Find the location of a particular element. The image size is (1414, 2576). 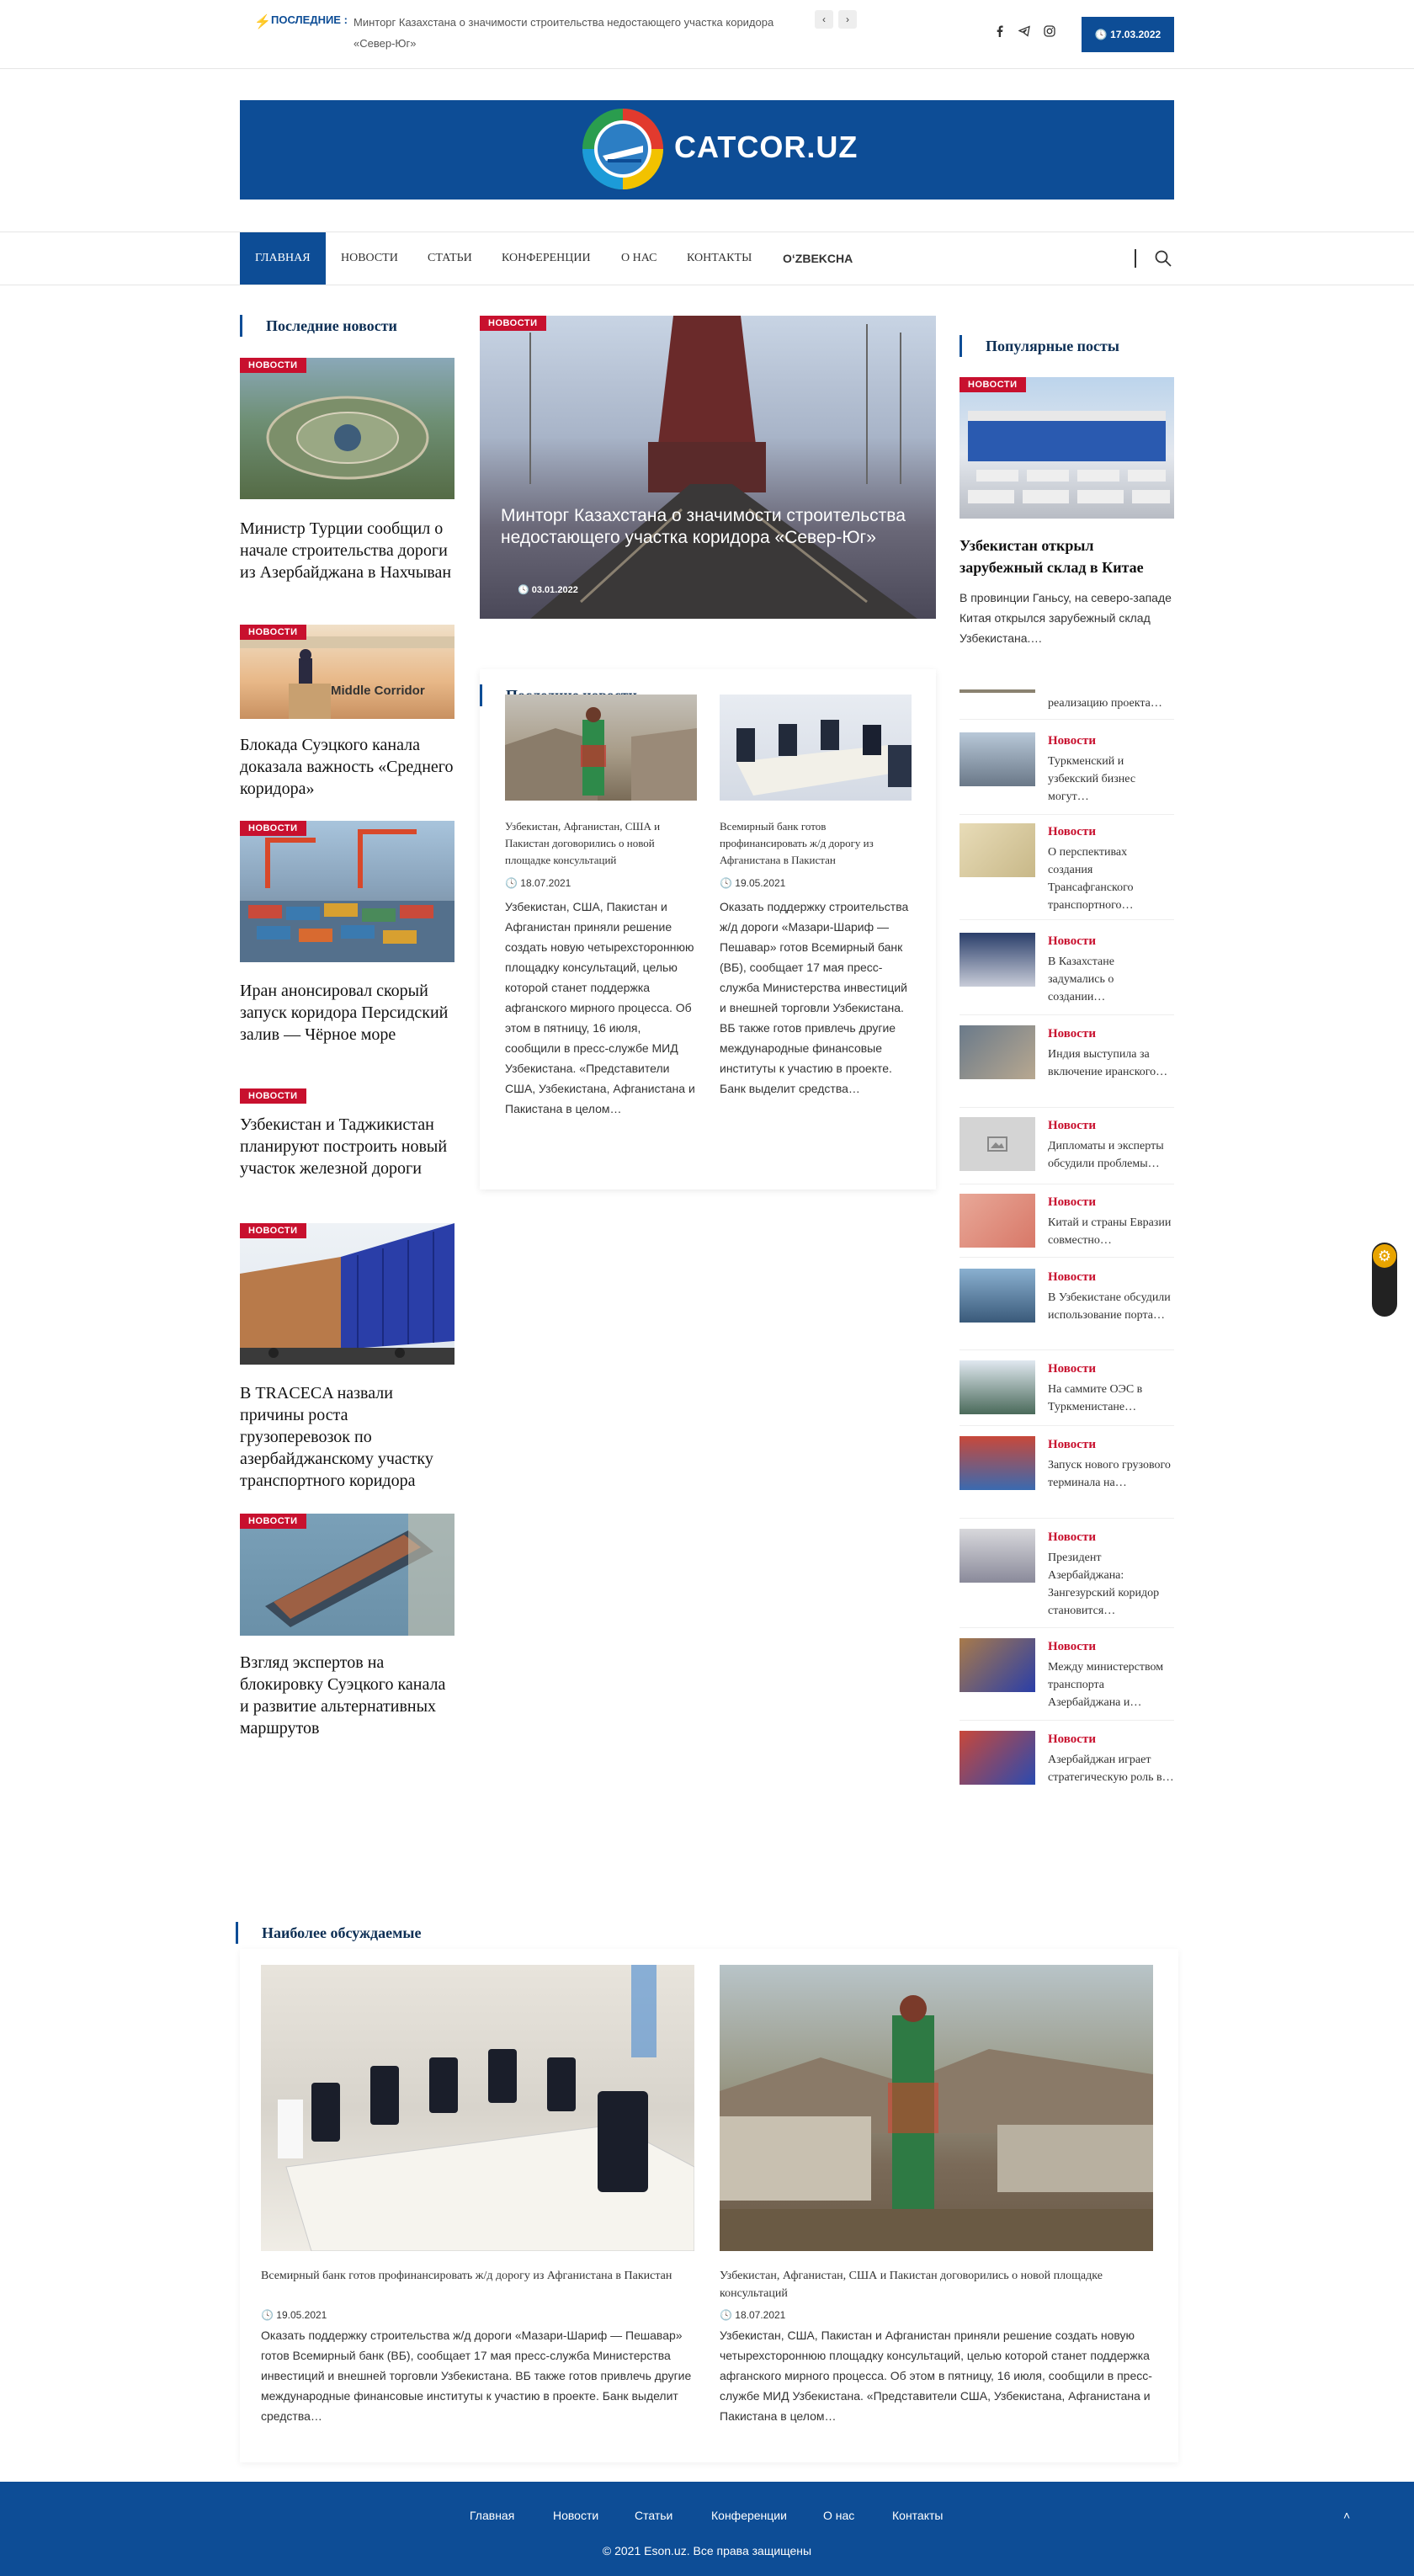

nav-divider is located at coordinates (1135, 258).